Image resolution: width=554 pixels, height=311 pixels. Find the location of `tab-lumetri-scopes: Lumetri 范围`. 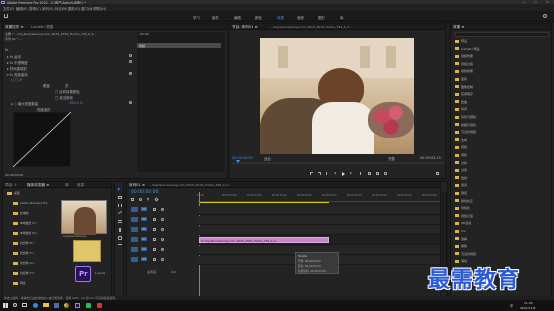

tab-lumetri-scopes: Lumetri 范围 is located at coordinates (42, 27).